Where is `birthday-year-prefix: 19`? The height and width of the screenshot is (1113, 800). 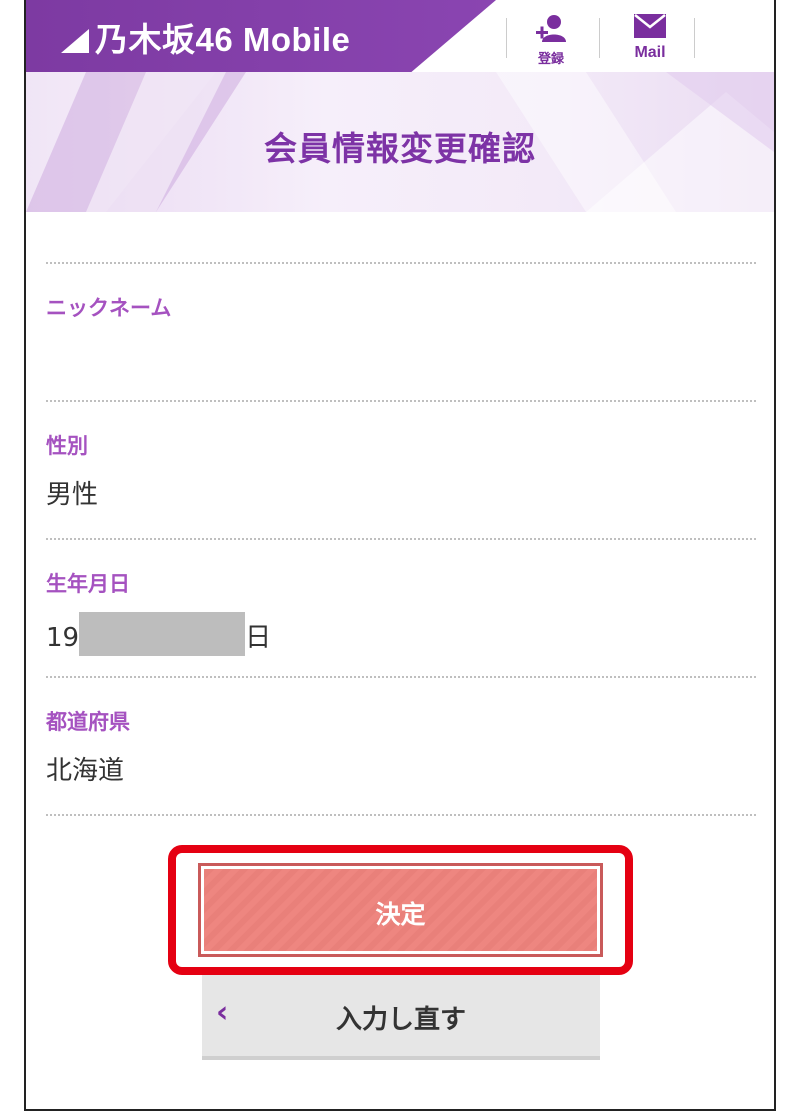
birthday-year-prefix: 19 is located at coordinates (63, 638).